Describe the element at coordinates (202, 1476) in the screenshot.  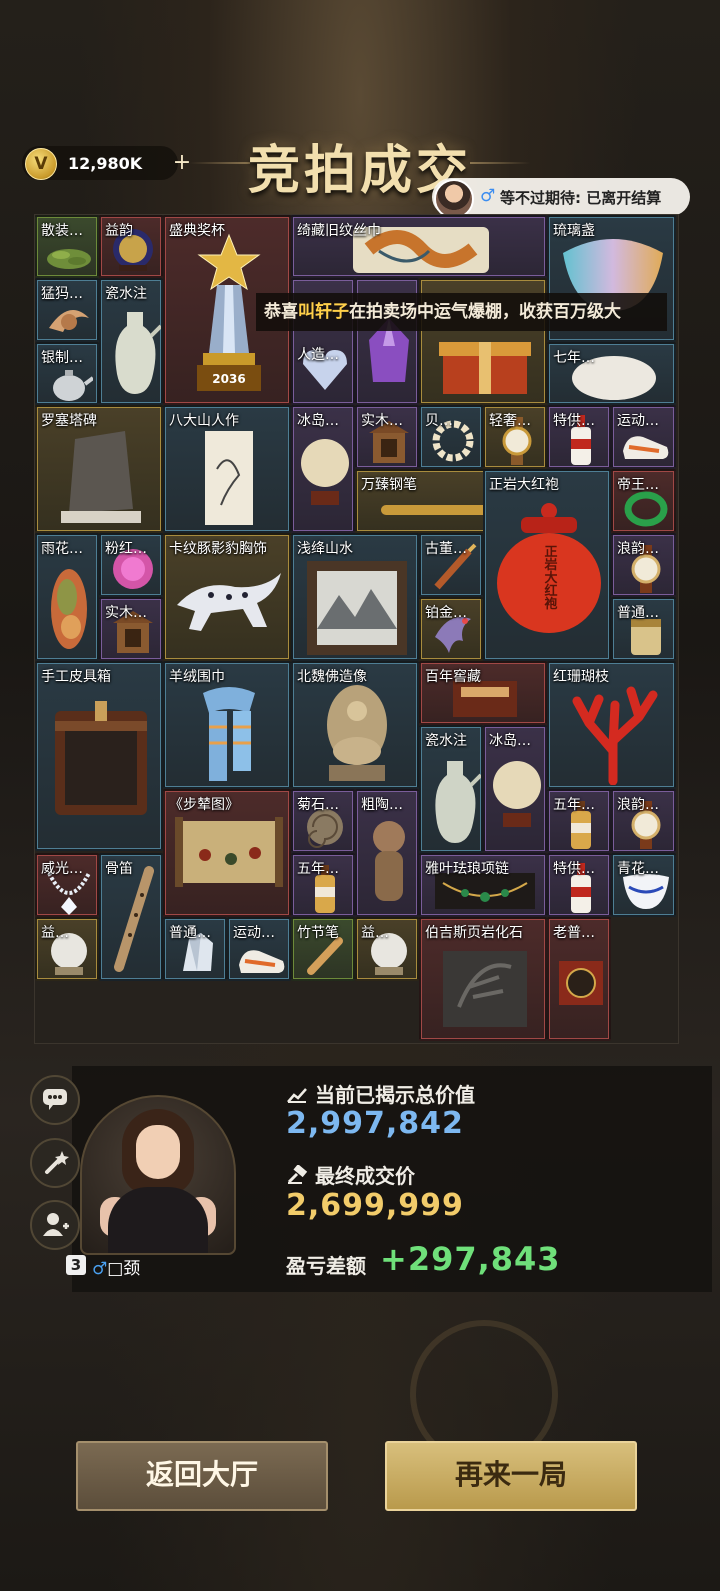
I see `return-lobby-button: 返回大厅` at that location.